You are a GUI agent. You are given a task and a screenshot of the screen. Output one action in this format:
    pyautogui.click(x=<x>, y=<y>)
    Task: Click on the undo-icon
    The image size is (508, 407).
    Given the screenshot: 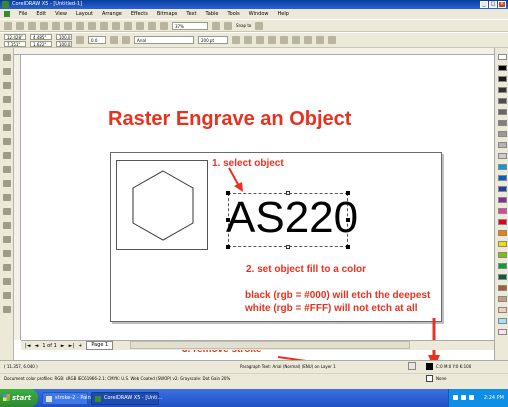 What is the action you would take?
    pyautogui.click(x=92, y=25)
    